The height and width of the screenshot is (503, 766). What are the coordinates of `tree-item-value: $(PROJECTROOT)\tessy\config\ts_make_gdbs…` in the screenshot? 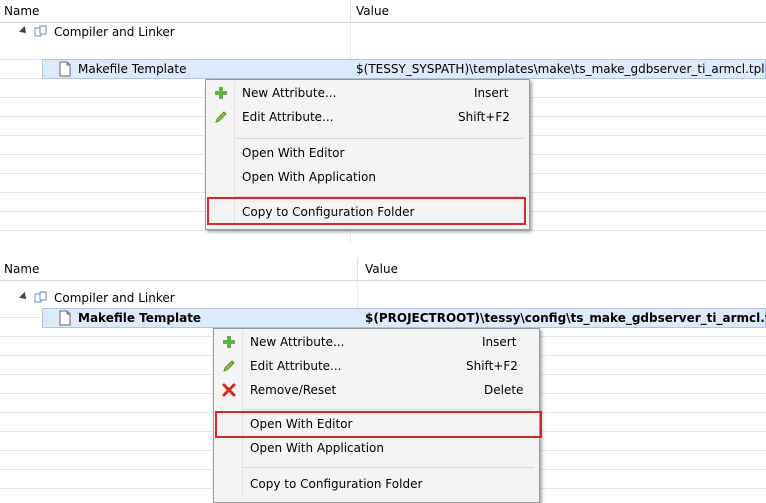 It's located at (565, 318).